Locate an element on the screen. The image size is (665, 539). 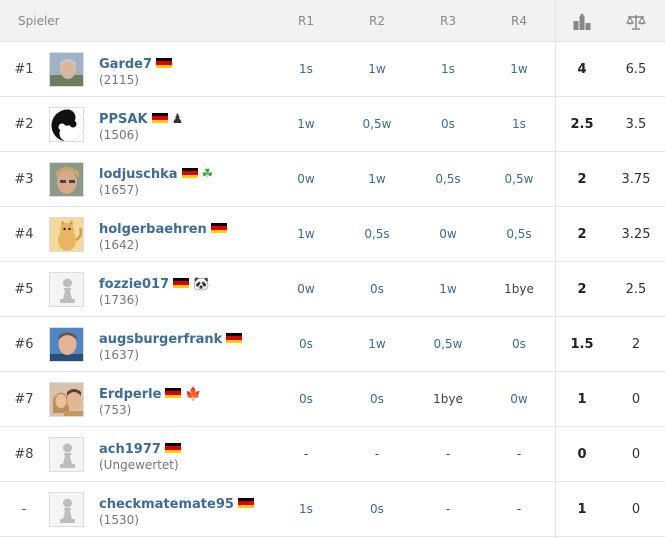
points: 2.5 is located at coordinates (582, 124).